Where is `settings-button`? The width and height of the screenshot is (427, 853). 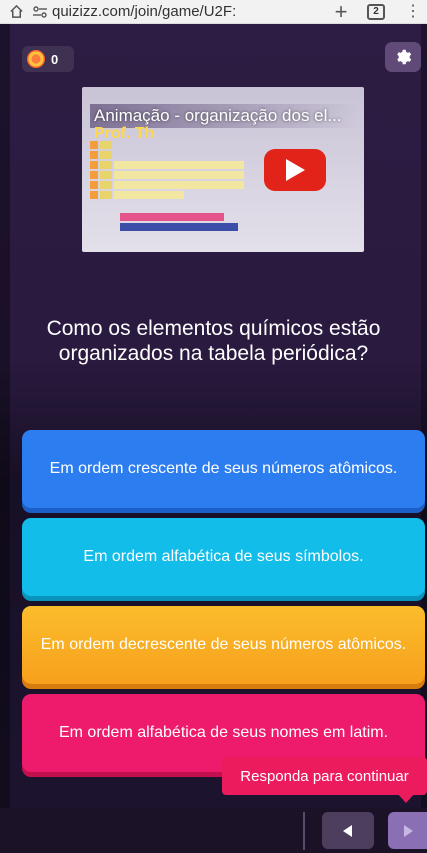 settings-button is located at coordinates (403, 57).